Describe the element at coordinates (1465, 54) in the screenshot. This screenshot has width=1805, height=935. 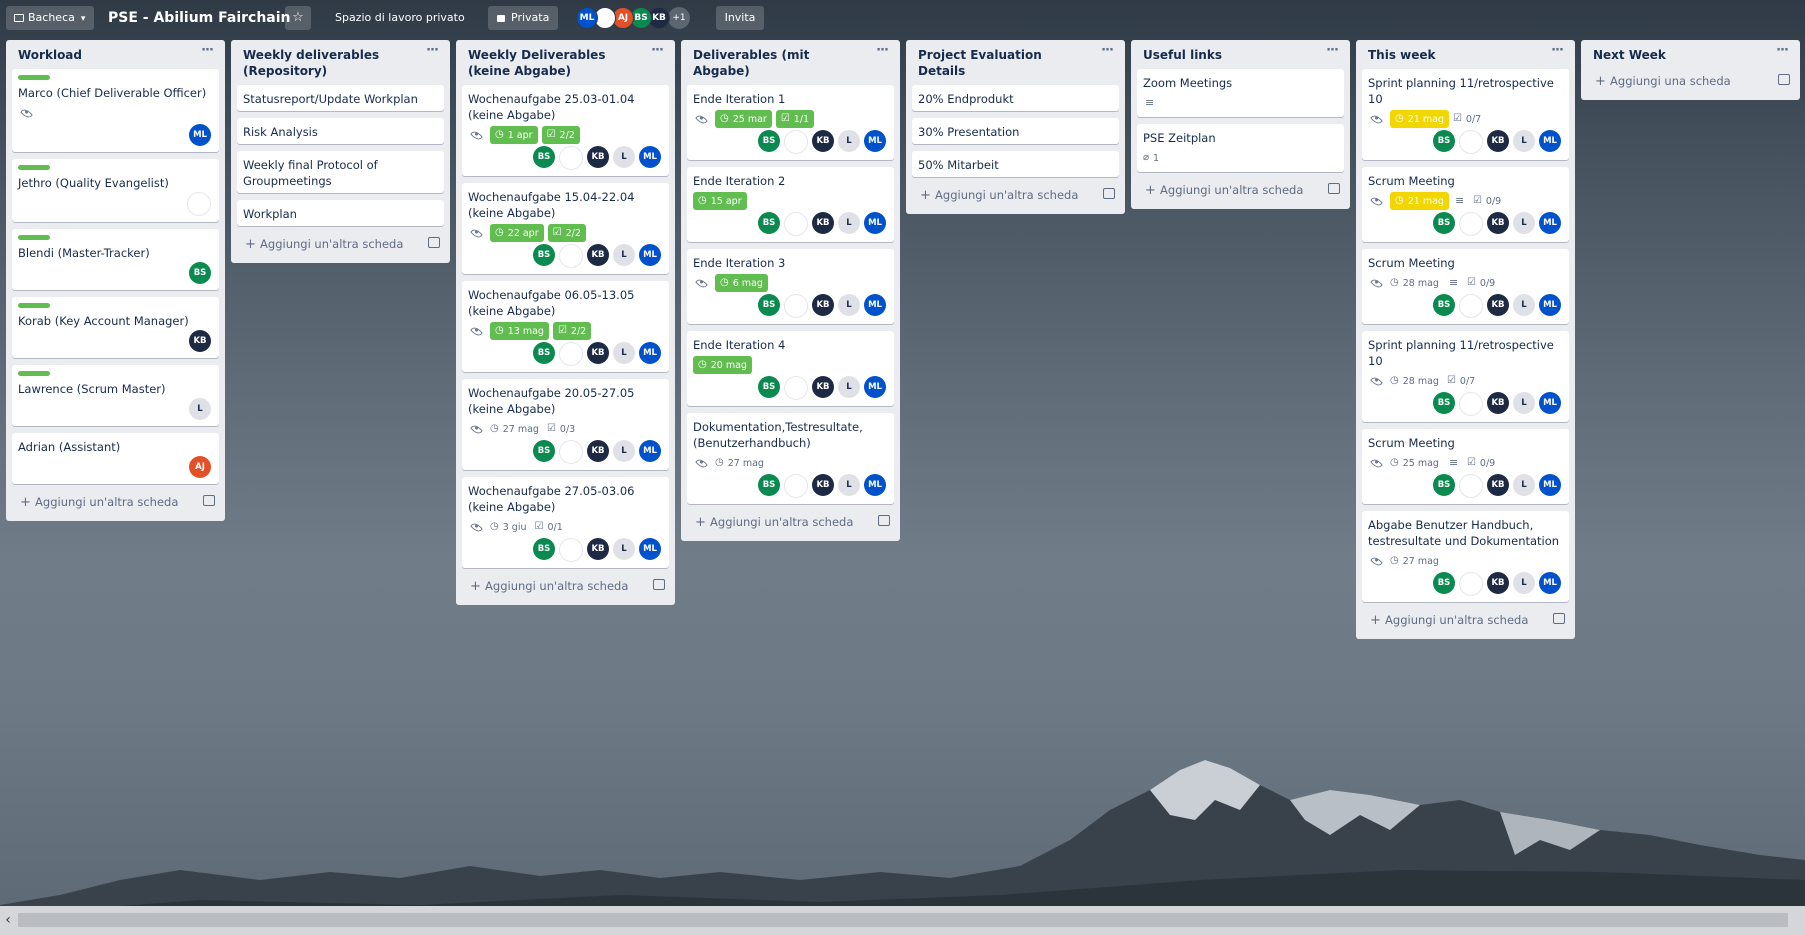
I see `list-header: This week ···` at that location.